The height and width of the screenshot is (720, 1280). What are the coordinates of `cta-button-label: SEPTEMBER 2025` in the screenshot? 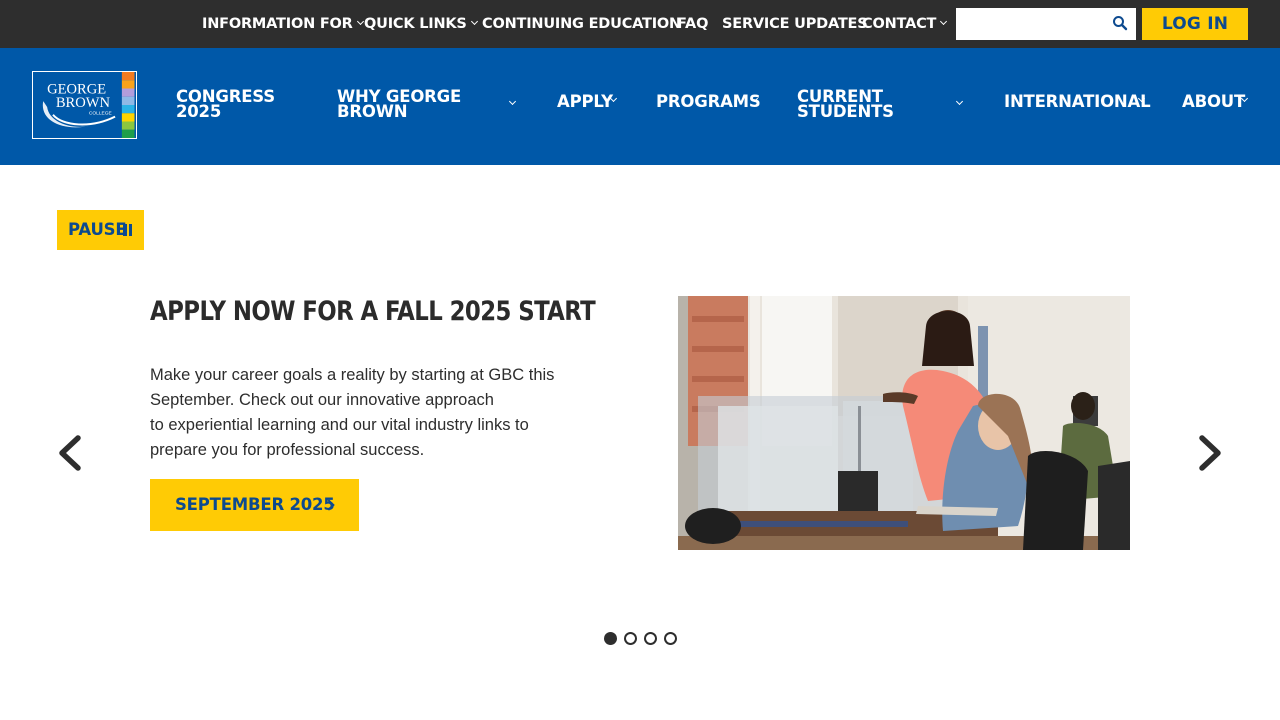 It's located at (255, 504).